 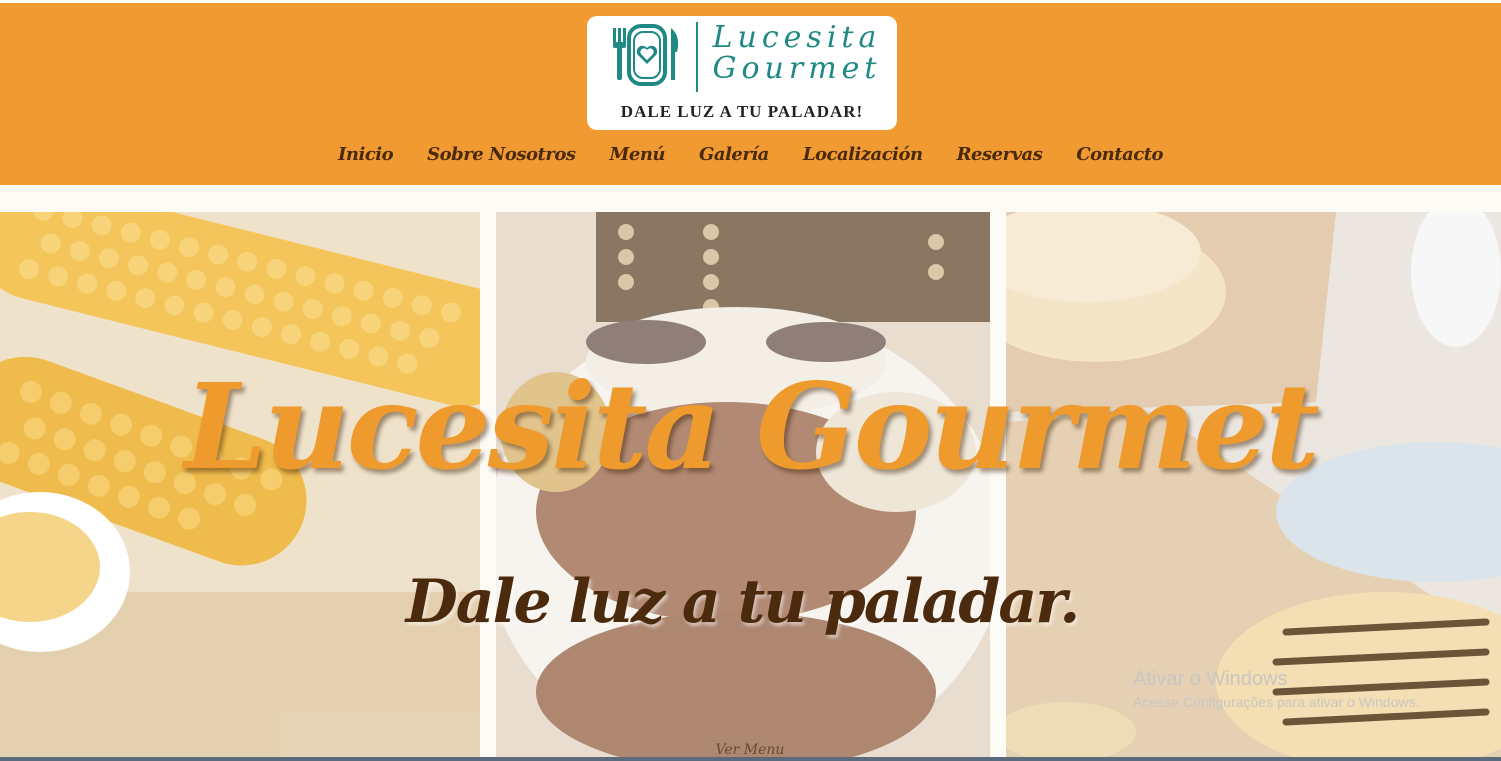 What do you see at coordinates (697, 57) in the screenshot?
I see `logo-divider` at bounding box center [697, 57].